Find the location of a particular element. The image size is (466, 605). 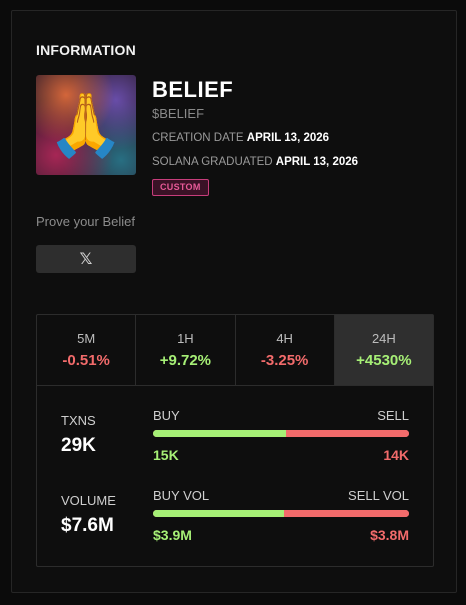

buy-count: 15K is located at coordinates (166, 455).